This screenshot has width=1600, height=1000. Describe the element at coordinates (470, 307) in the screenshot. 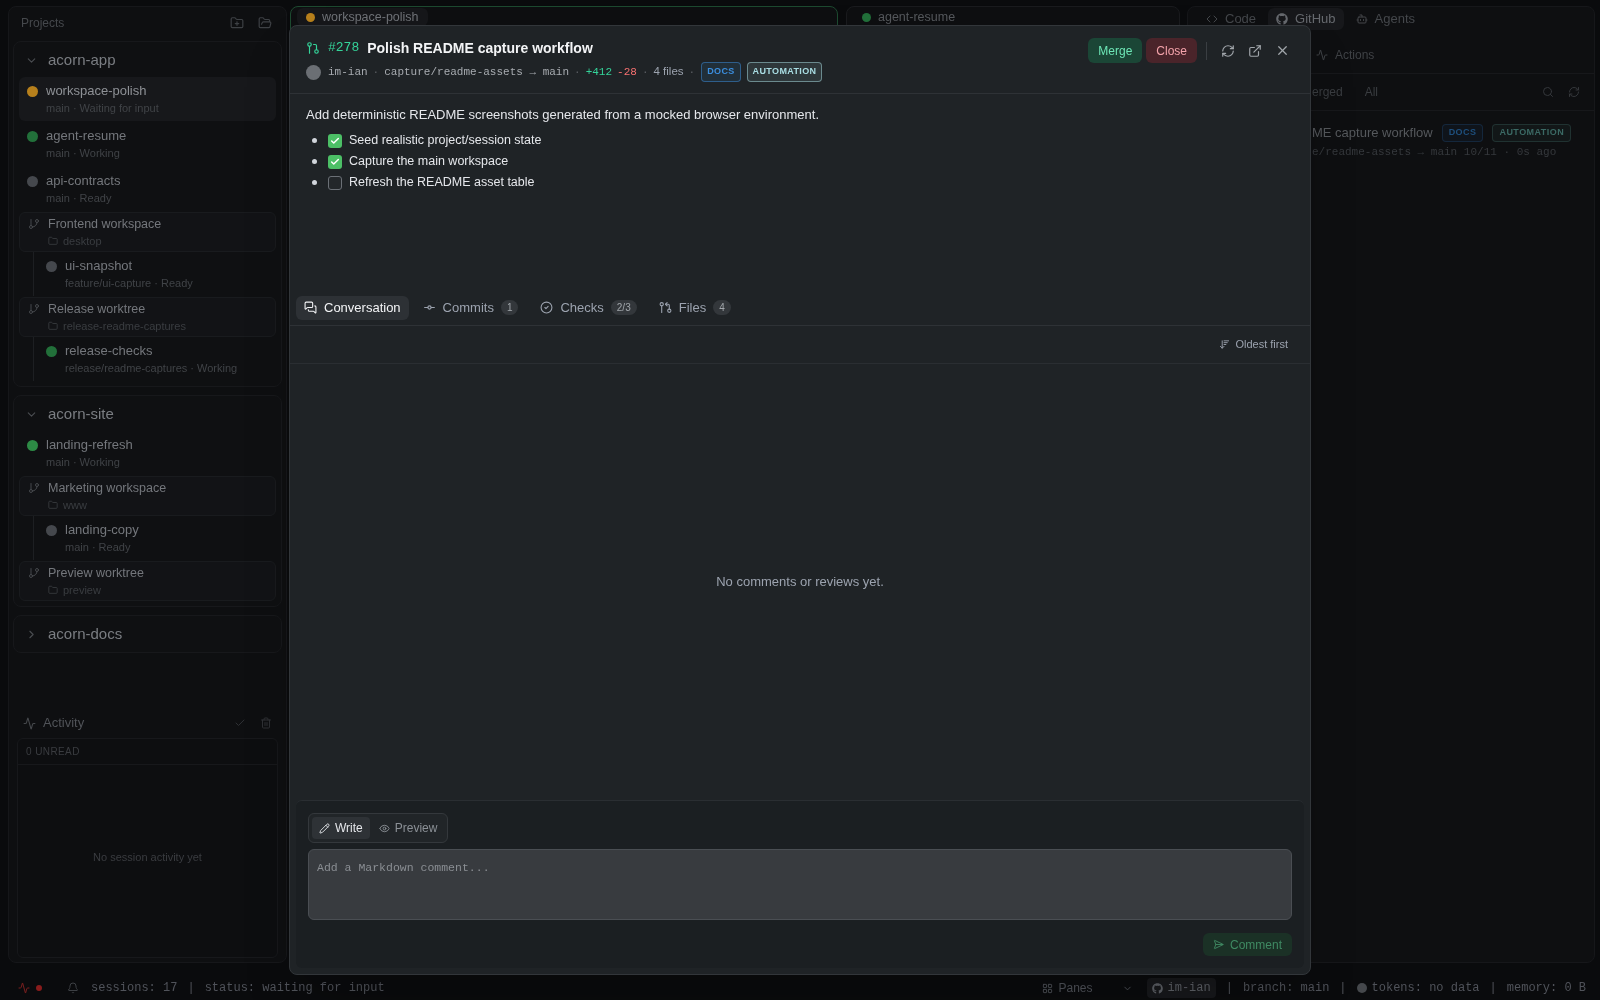

I see `dialog-tab: Commits 1` at that location.